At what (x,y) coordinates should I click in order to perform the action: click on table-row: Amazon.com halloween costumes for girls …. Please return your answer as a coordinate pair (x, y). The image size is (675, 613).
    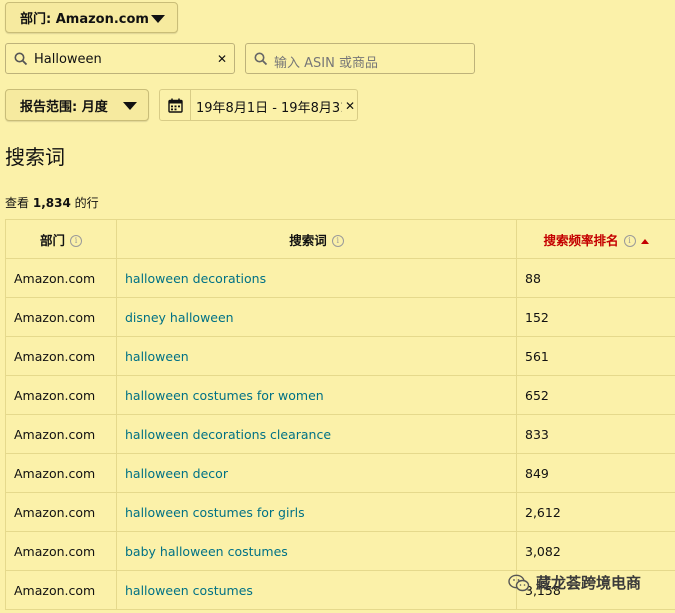
    Looking at the image, I should click on (340, 512).